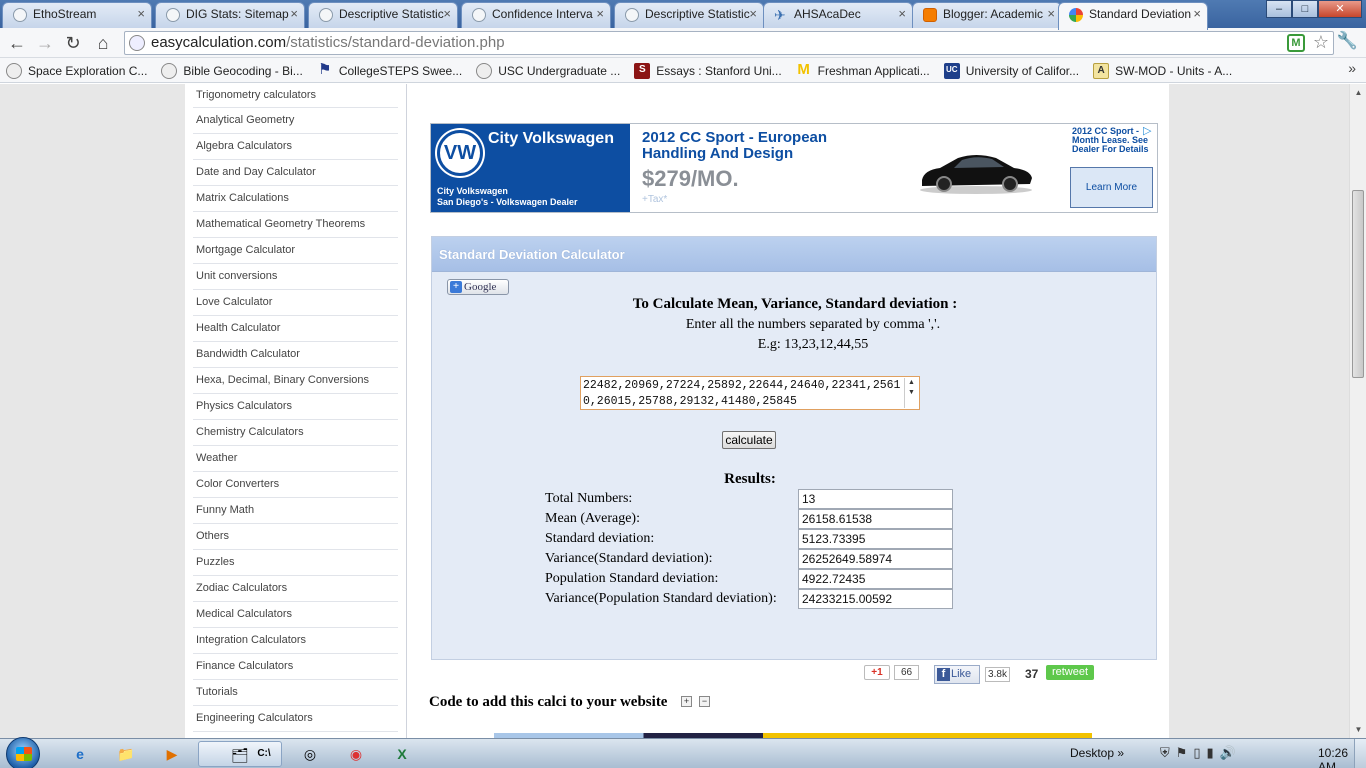 This screenshot has height=768, width=1366. Describe the element at coordinates (1279, 9) in the screenshot. I see `minimize-button: –` at that location.